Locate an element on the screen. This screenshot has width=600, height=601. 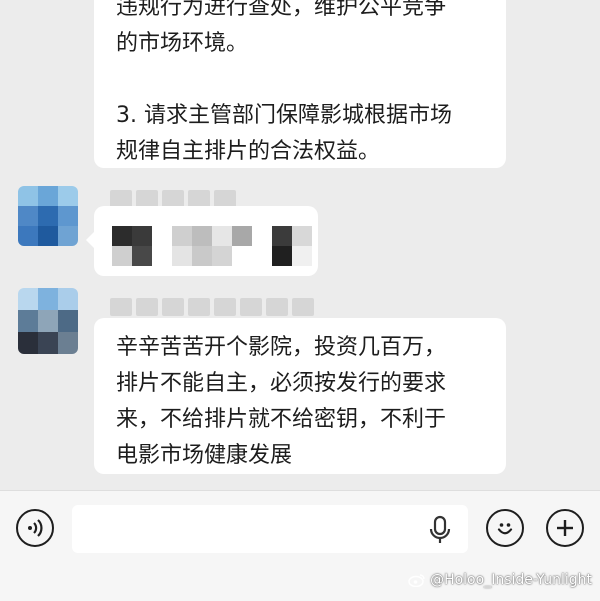
smiley-icon is located at coordinates (505, 529).